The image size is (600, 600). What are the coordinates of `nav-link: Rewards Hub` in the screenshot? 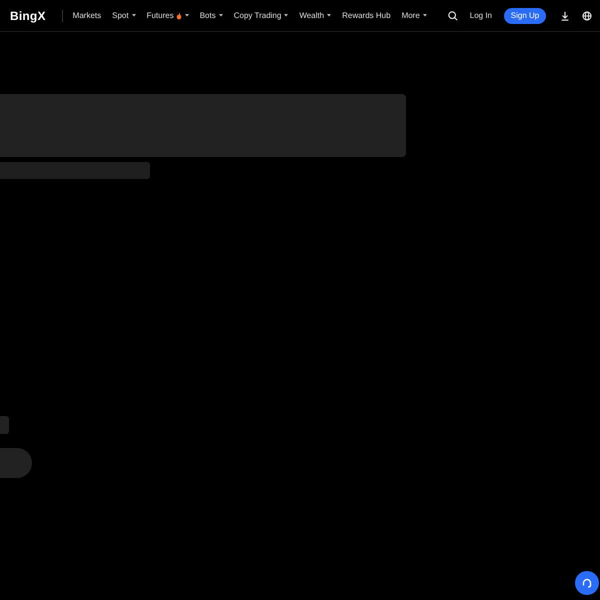 It's located at (366, 15).